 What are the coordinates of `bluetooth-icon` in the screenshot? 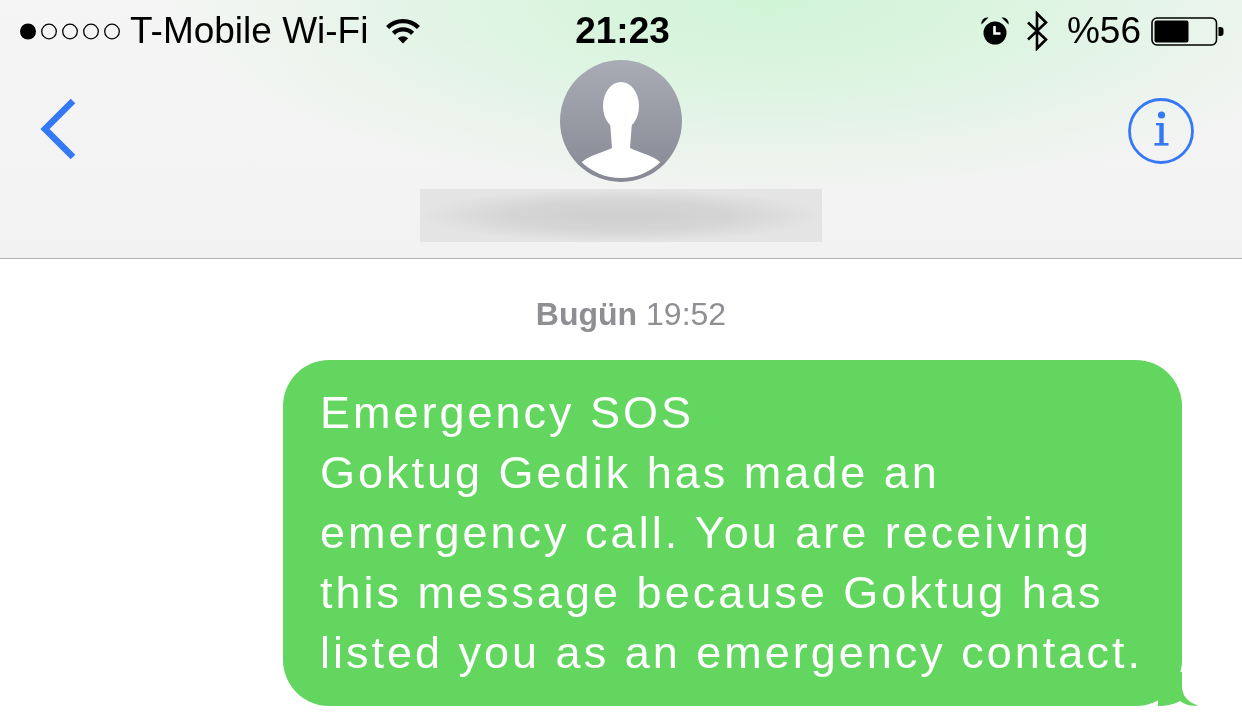 It's located at (1037, 31).